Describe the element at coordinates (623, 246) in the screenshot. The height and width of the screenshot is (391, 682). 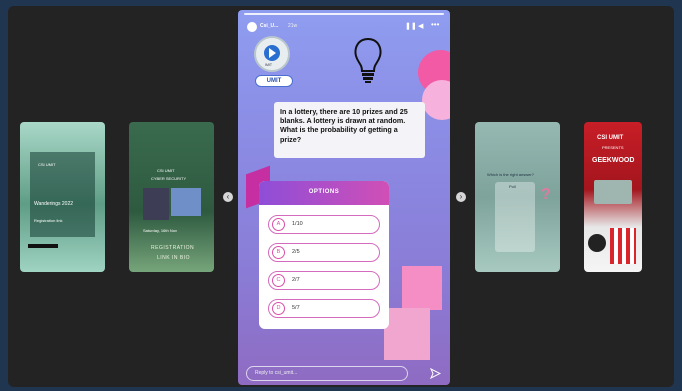
I see `popcorn-icon` at that location.